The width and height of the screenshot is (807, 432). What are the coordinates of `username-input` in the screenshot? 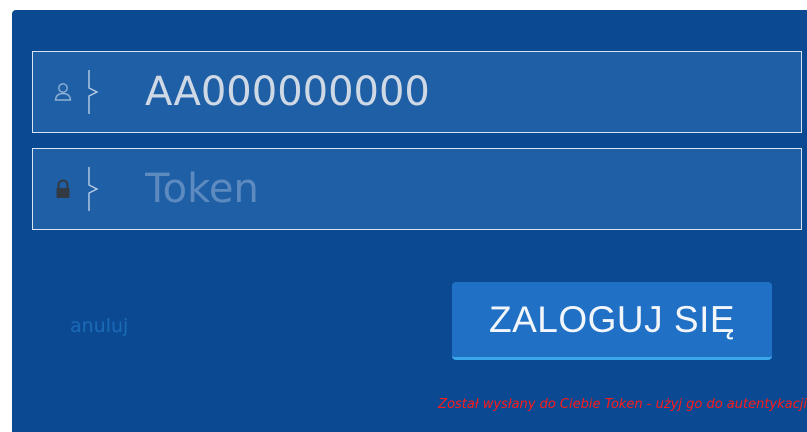 It's located at (468, 92).